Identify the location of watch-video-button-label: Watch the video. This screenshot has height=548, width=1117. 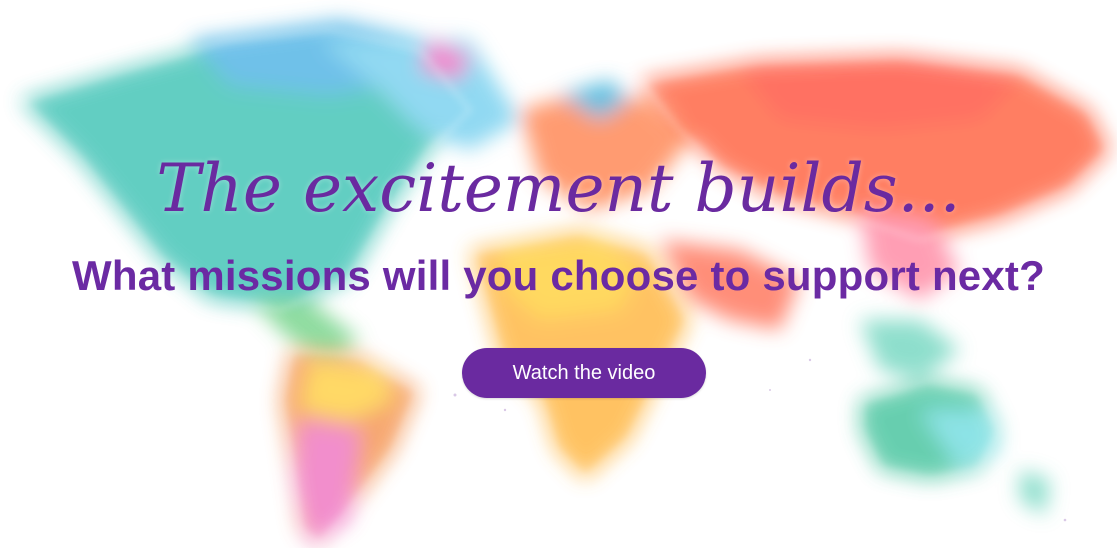
(584, 372).